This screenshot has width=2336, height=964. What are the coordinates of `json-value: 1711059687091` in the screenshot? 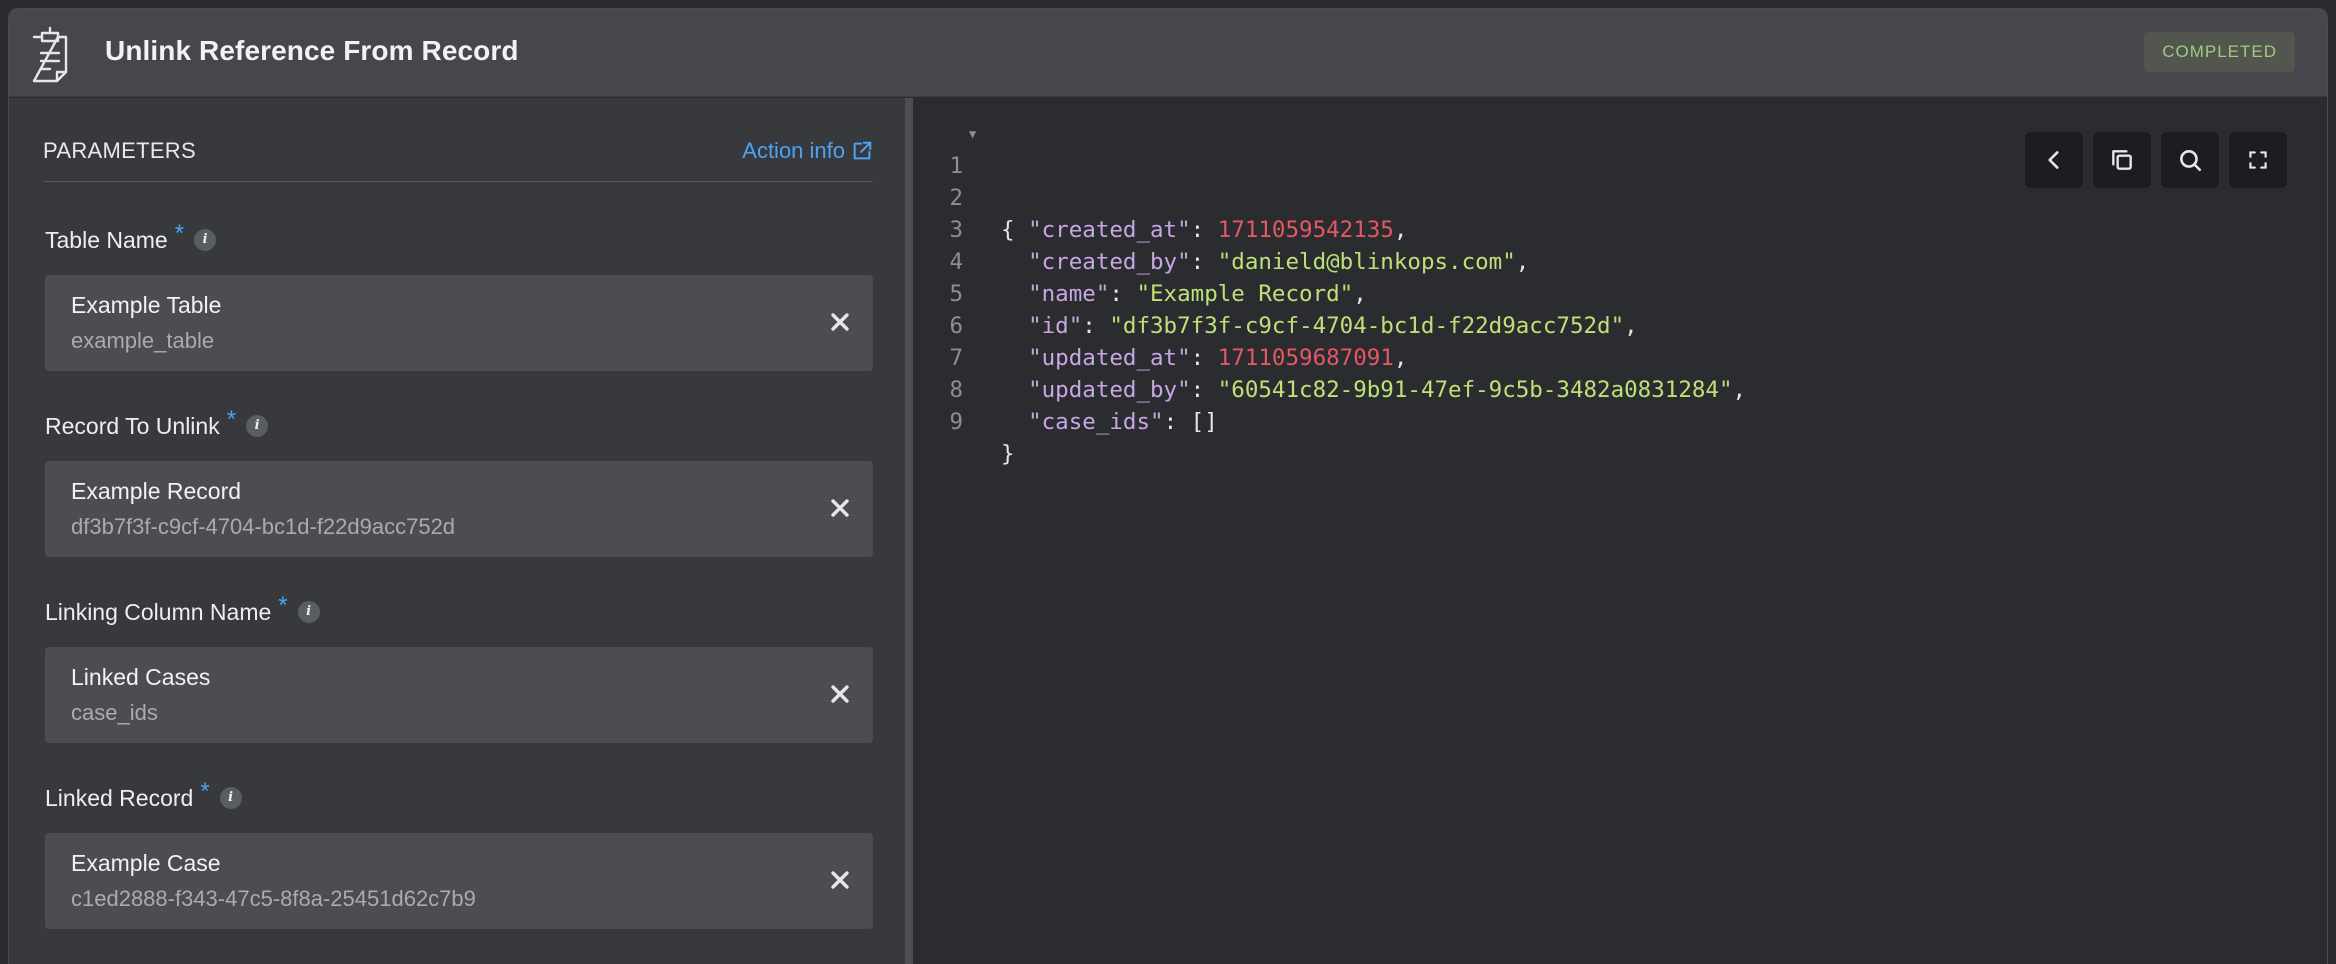 It's located at (1305, 358).